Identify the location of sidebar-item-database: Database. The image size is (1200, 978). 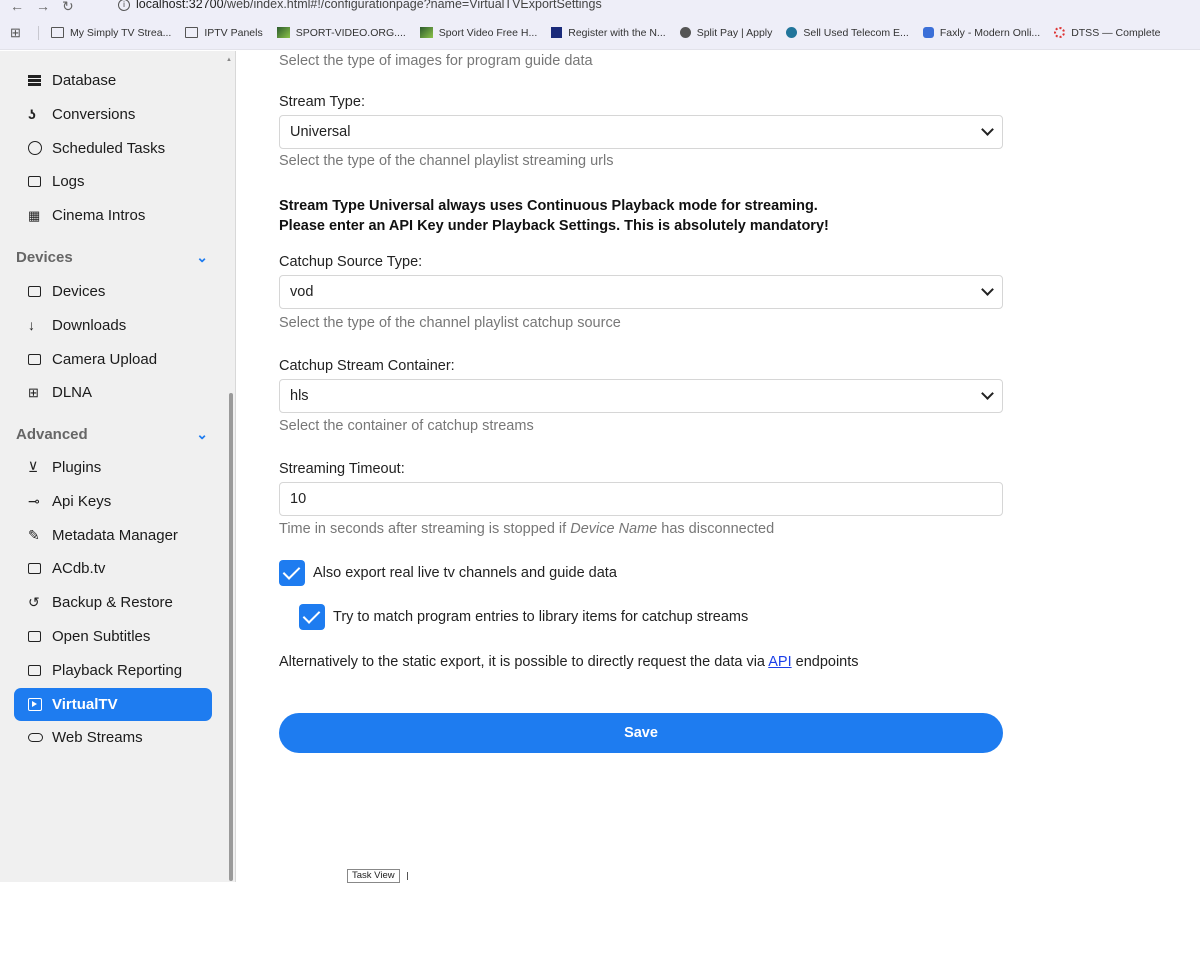
(113, 80).